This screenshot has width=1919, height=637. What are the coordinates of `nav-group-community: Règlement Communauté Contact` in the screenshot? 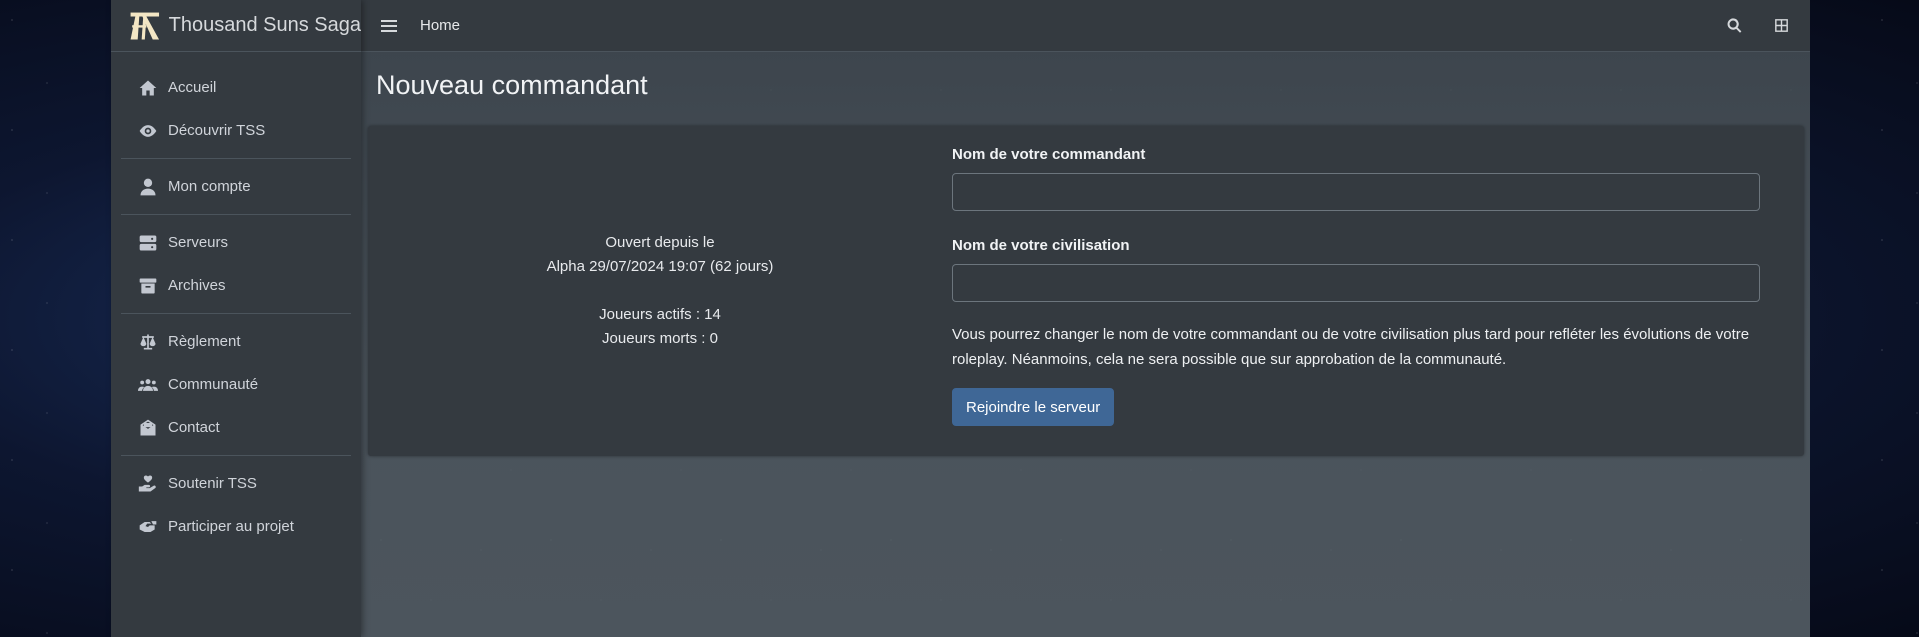 It's located at (236, 385).